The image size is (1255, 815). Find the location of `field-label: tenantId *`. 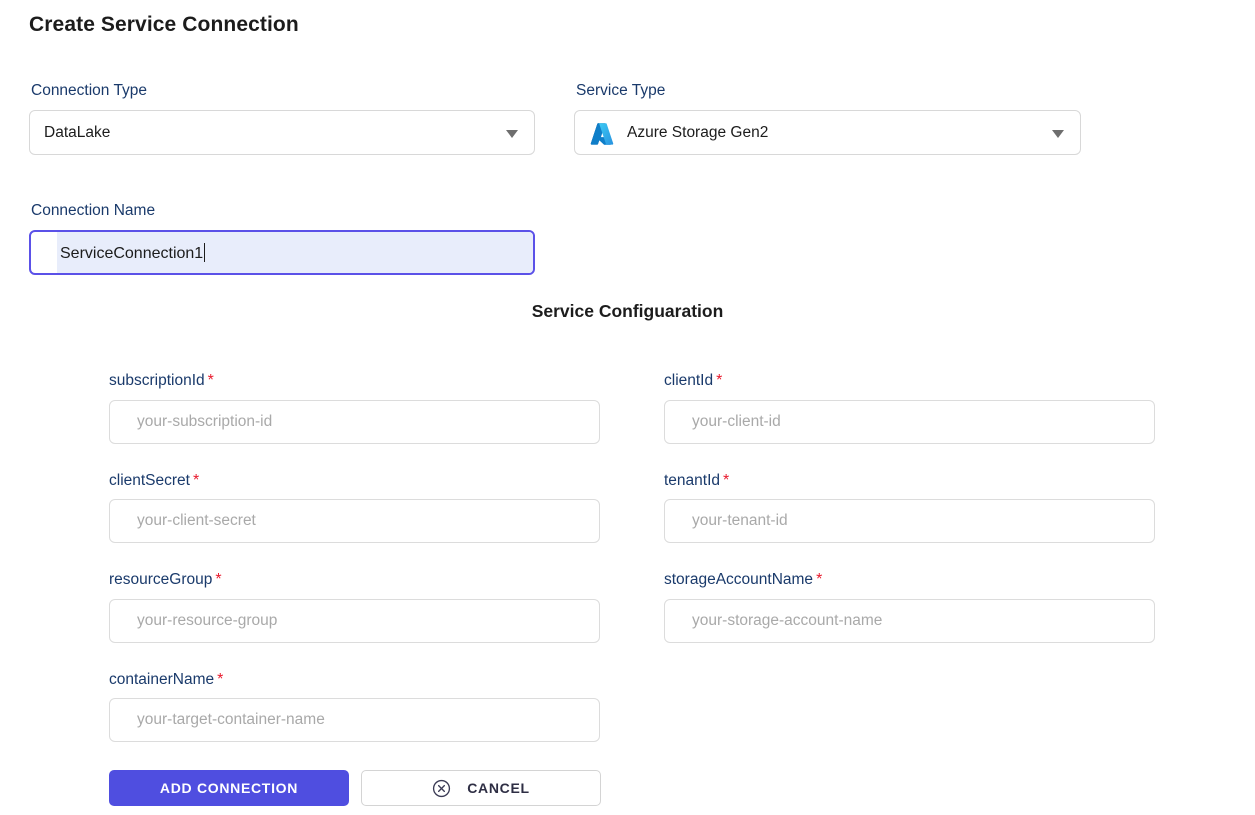

field-label: tenantId * is located at coordinates (697, 480).